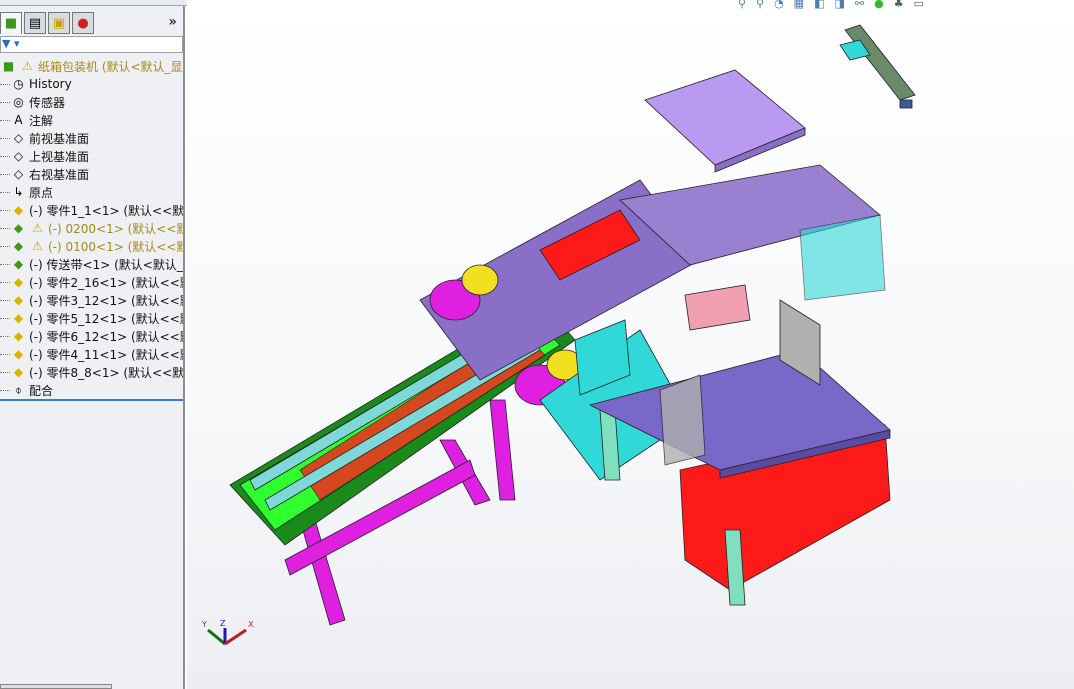  What do you see at coordinates (725, 117) in the screenshot?
I see `lavender-cover` at bounding box center [725, 117].